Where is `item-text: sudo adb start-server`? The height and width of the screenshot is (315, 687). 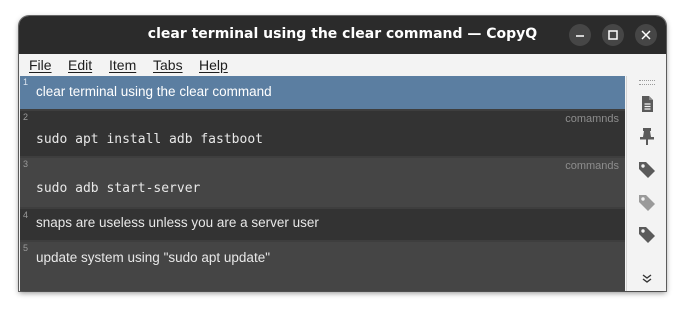
item-text: sudo adb start-server is located at coordinates (118, 188).